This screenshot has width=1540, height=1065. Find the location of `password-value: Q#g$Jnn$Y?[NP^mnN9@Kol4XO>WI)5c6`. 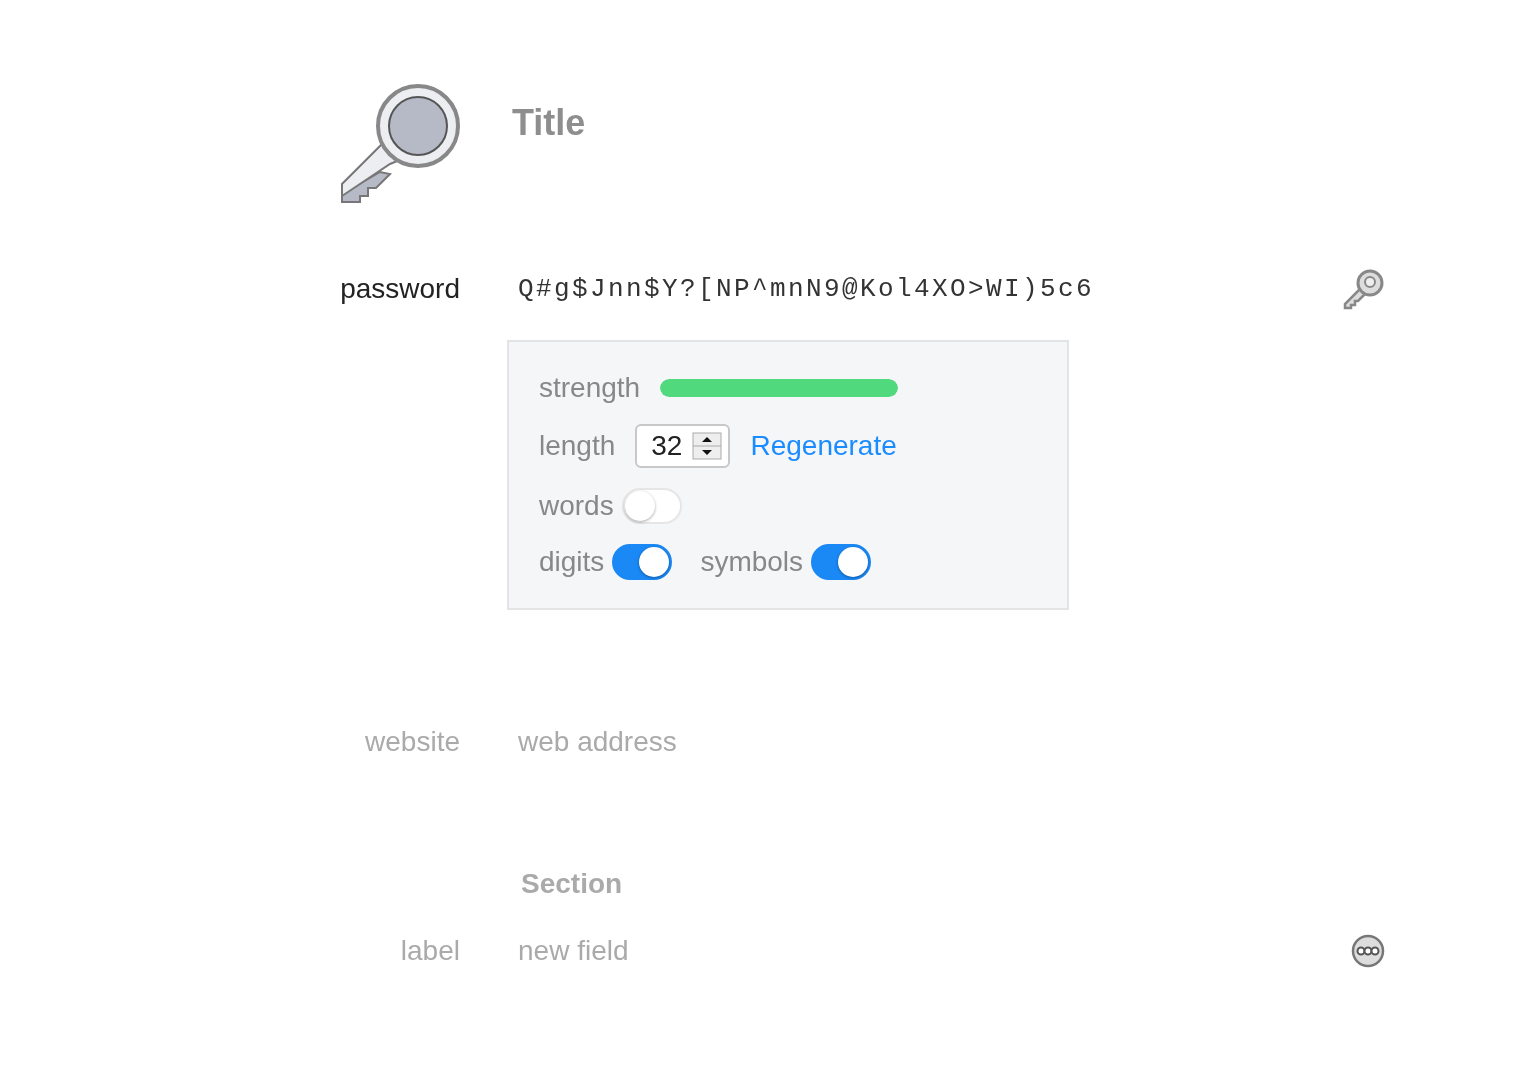

password-value: Q#g$Jnn$Y?[NP^mnN9@Kol4XO>WI)5c6 is located at coordinates (807, 289).